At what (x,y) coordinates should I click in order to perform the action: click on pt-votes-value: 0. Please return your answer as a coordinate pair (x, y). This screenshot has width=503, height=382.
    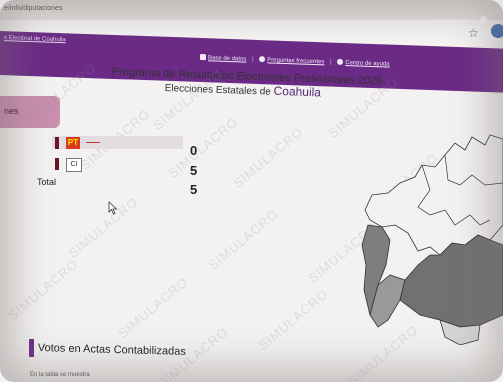
    Looking at the image, I should click on (194, 150).